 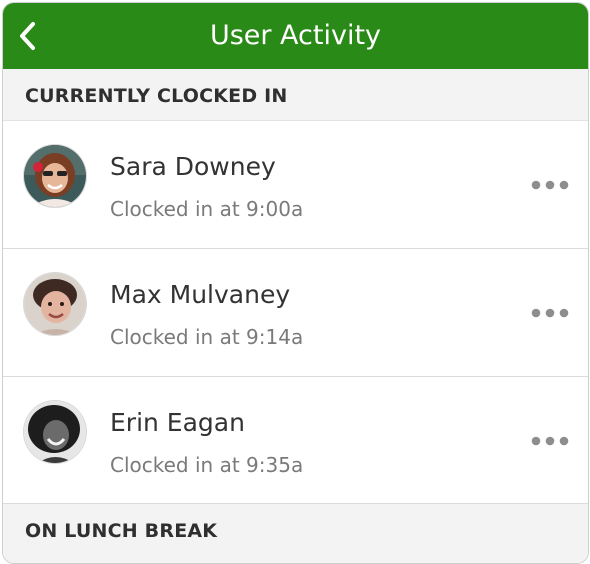 I want to click on clock-in-status: Clocked in at 9:14a, so click(x=207, y=337).